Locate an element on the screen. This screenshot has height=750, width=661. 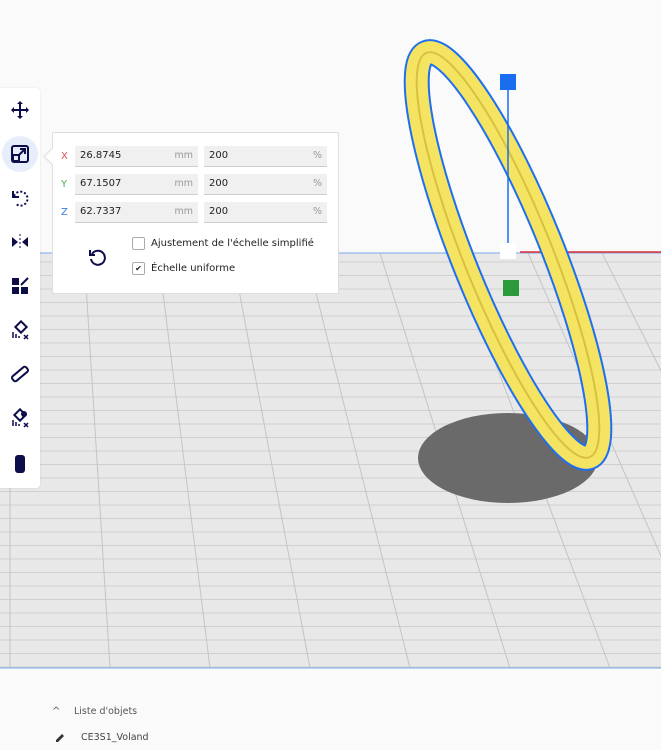
scale-handle-z is located at coordinates (508, 82).